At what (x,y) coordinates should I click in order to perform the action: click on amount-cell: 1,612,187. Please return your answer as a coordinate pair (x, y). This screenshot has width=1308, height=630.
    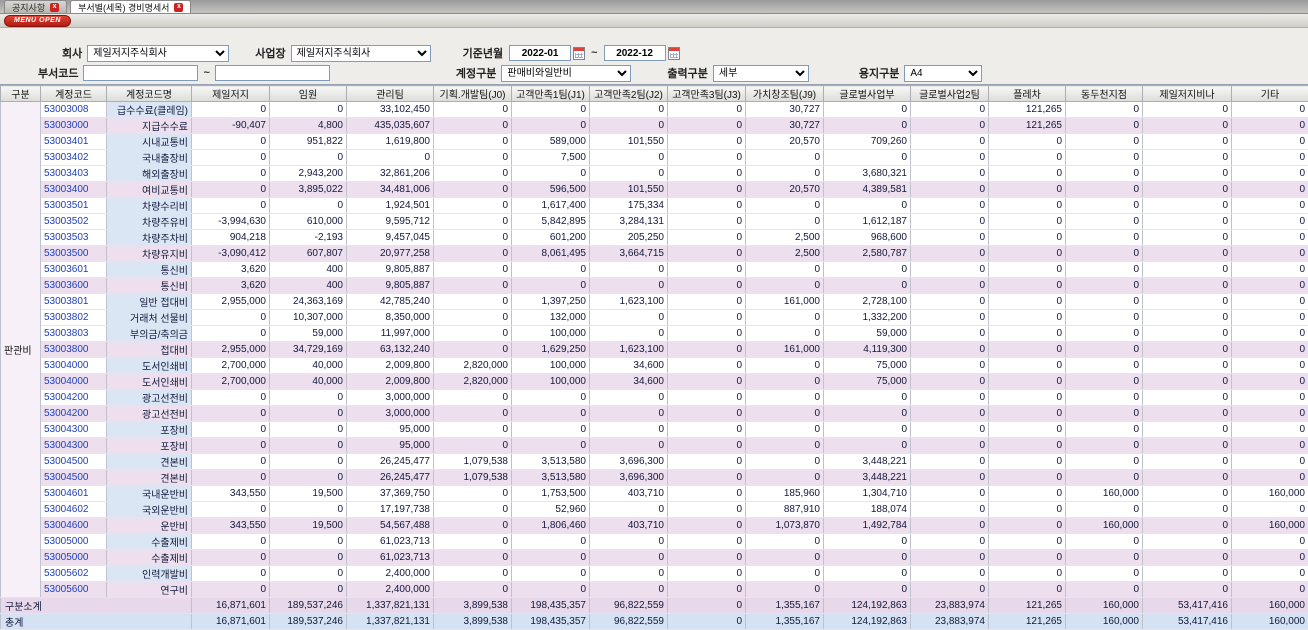
    Looking at the image, I should click on (867, 222).